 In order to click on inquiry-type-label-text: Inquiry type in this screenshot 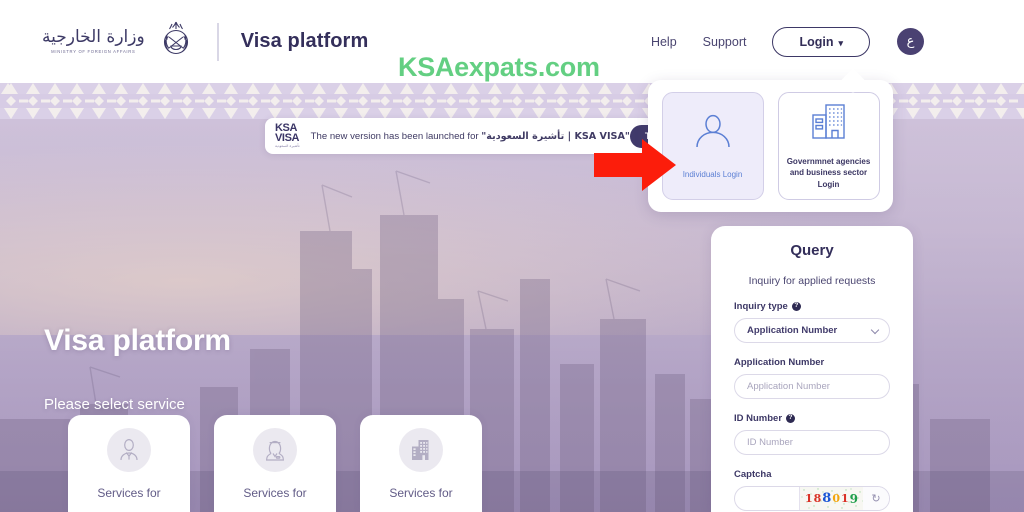, I will do `click(761, 306)`.